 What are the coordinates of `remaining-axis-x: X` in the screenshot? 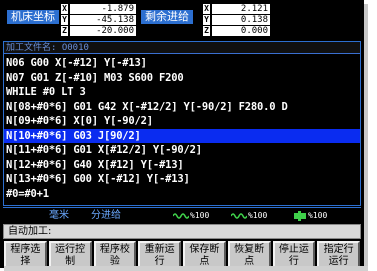 It's located at (206, 9).